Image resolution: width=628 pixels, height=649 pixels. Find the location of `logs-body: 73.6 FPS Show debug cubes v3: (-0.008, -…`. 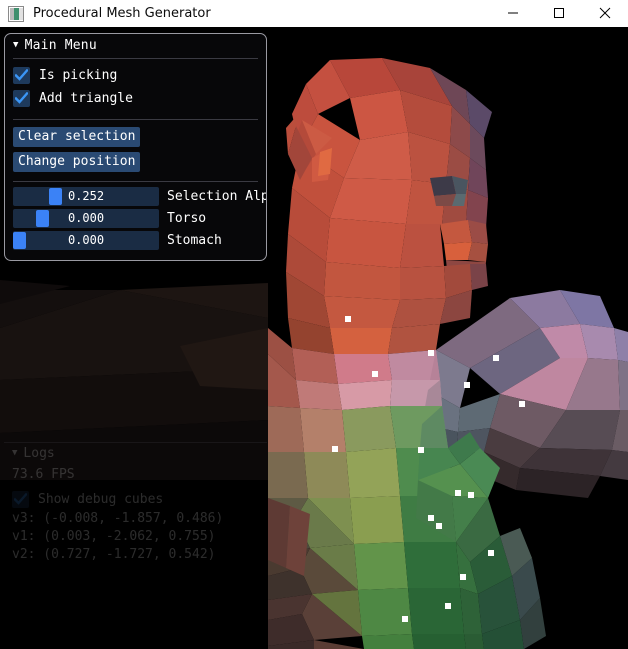

logs-body: 73.6 FPS Show debug cubes v3: (-0.008, -… is located at coordinates (135, 513).